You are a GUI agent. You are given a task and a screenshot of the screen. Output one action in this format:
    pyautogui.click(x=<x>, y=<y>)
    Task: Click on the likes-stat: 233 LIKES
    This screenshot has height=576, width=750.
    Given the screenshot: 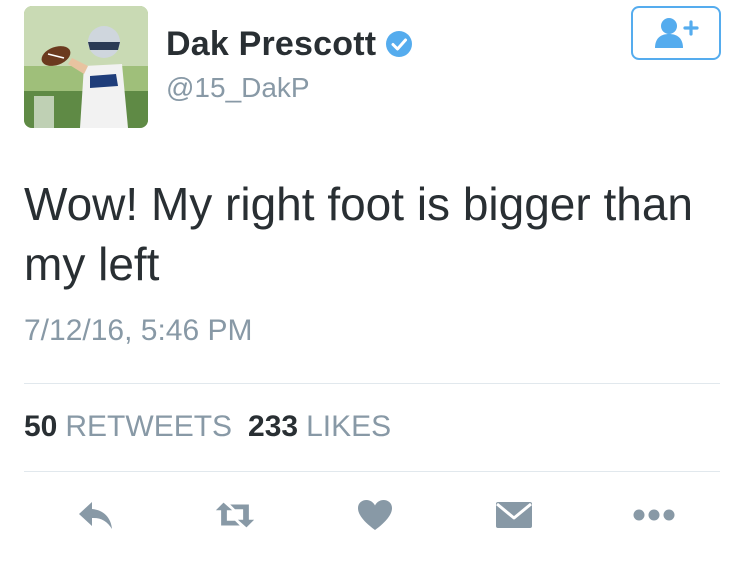 What is the action you would take?
    pyautogui.click(x=319, y=426)
    